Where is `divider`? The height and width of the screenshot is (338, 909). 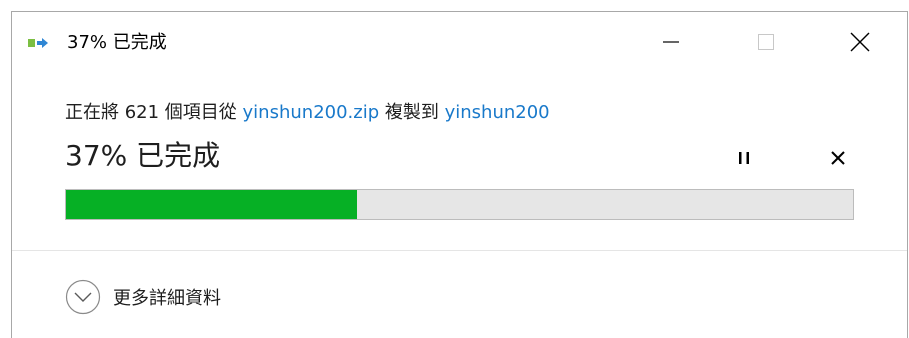 divider is located at coordinates (459, 250).